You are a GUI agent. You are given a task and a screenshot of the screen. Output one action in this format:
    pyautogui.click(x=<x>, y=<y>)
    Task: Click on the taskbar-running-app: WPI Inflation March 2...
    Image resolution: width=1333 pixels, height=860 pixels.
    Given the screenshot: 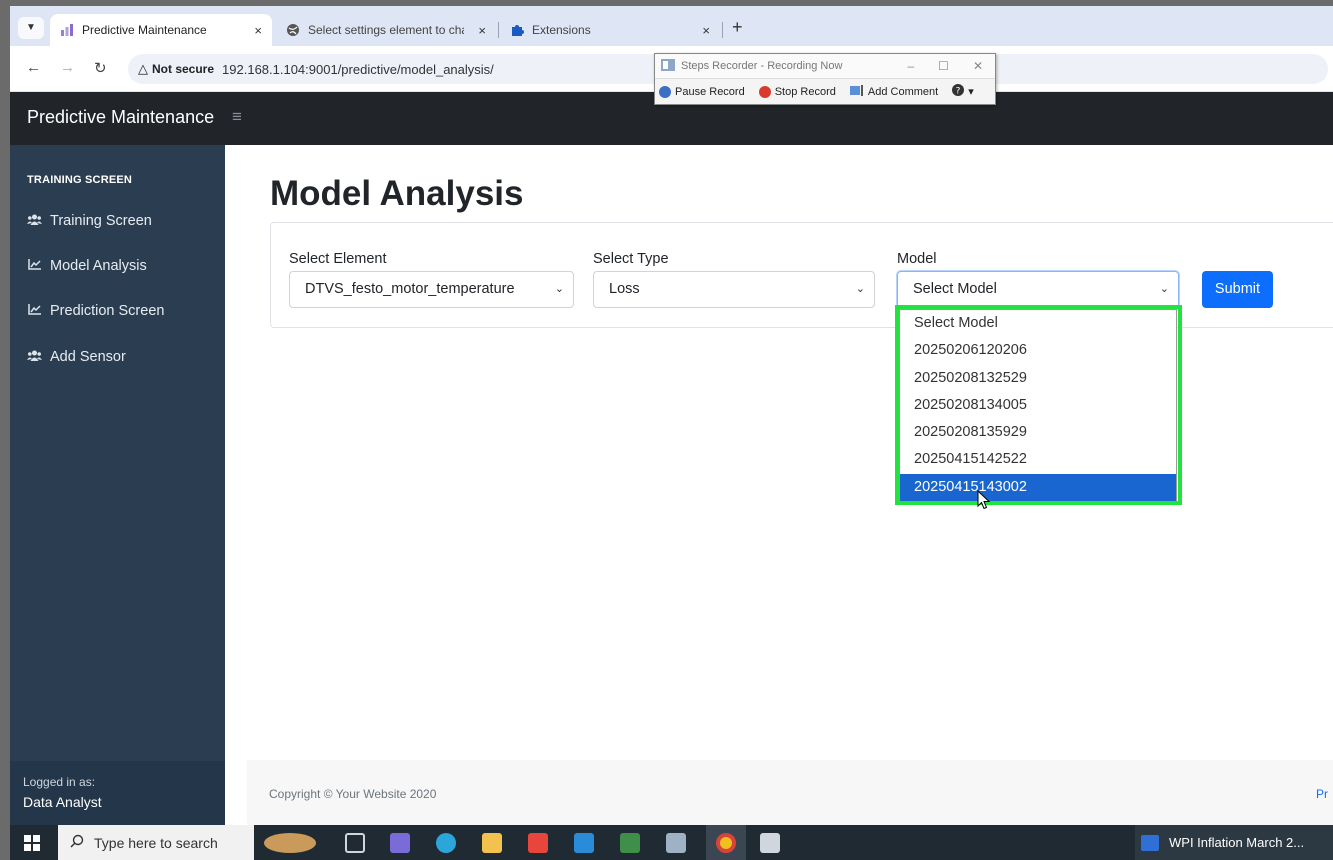 What is the action you would take?
    pyautogui.click(x=1234, y=842)
    